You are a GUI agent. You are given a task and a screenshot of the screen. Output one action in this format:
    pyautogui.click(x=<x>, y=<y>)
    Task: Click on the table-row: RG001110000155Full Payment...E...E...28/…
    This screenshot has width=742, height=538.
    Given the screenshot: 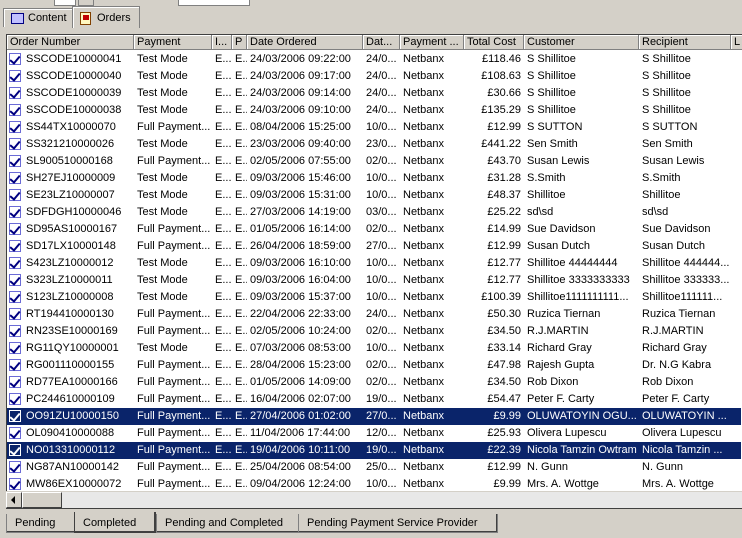 What is the action you would take?
    pyautogui.click(x=374, y=365)
    